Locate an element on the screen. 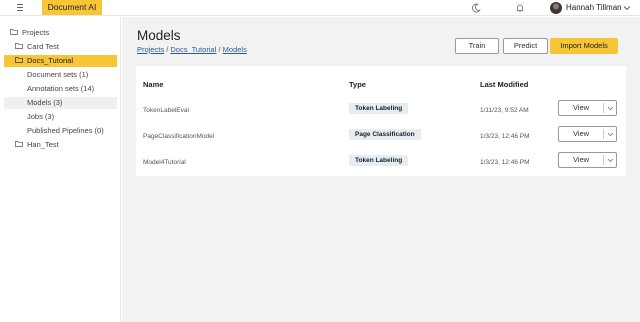 Image resolution: width=640 pixels, height=322 pixels. sidebar-item-han-test: Han_Test is located at coordinates (65, 145).